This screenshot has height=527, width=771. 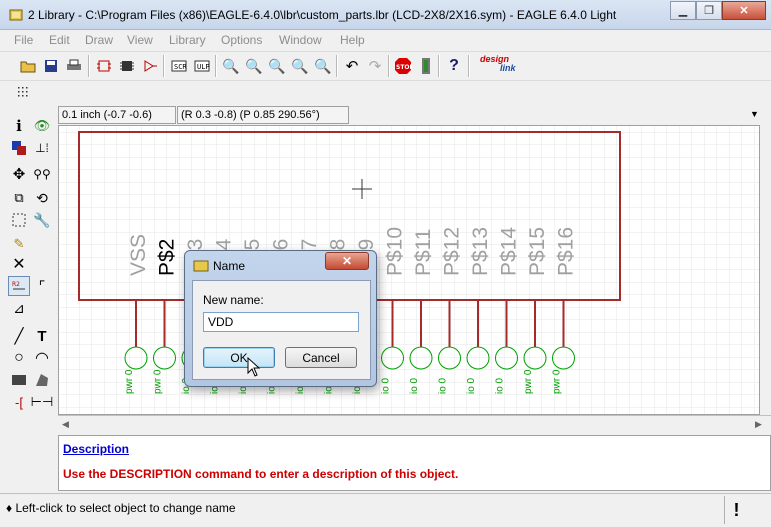 I want to click on zoom-select-button: 🔍, so click(x=323, y=66).